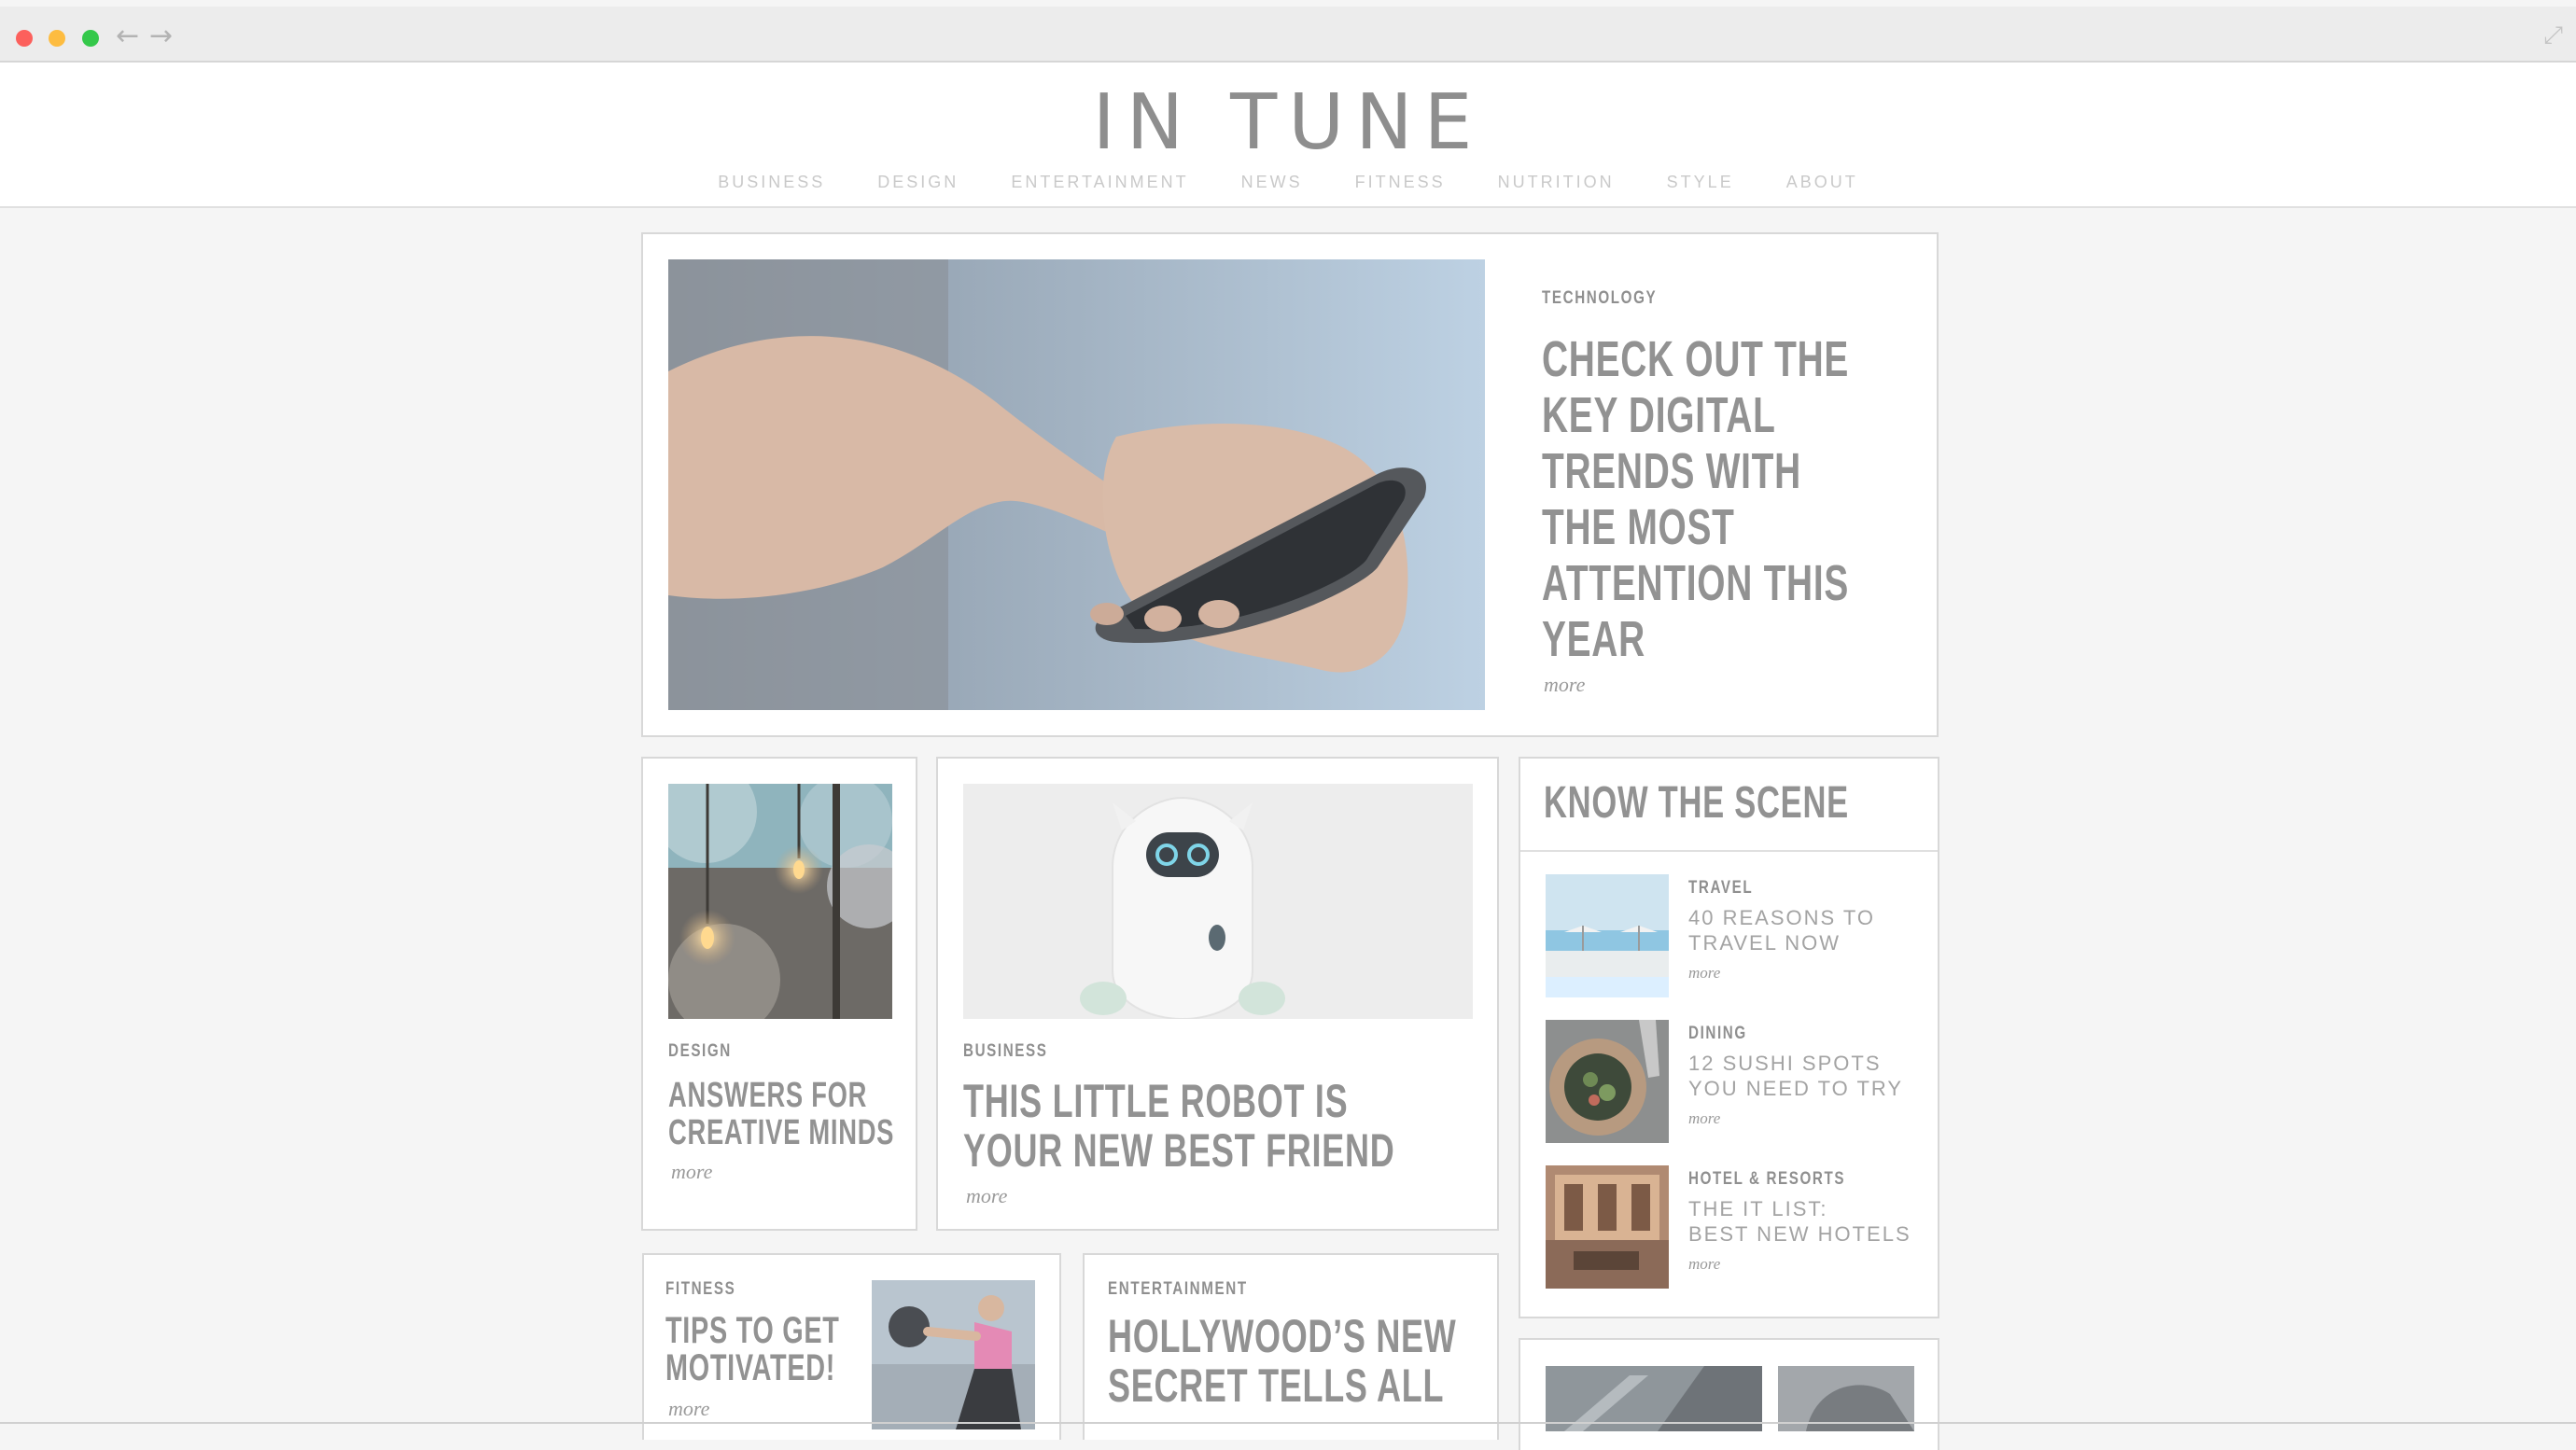  I want to click on travel-title-line: 40 REASONS TO, so click(1781, 917).